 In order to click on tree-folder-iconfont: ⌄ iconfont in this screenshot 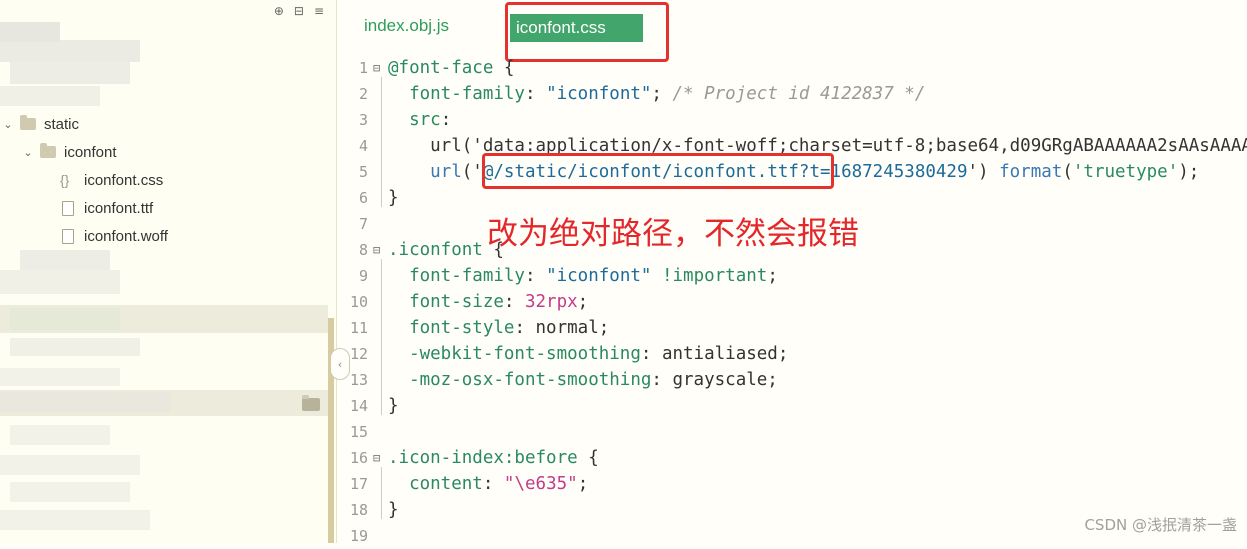, I will do `click(69, 152)`.